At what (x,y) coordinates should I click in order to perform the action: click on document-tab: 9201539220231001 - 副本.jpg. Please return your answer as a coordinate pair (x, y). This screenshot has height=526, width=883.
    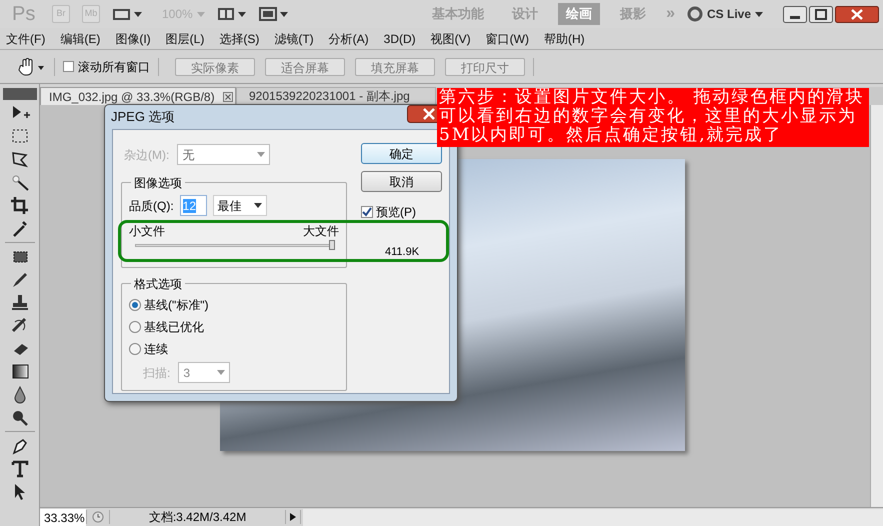
    Looking at the image, I should click on (336, 96).